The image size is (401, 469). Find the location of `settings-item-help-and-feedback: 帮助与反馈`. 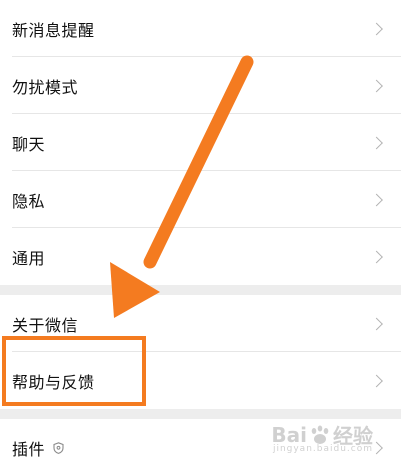

settings-item-help-and-feedback: 帮助与反馈 is located at coordinates (200, 380).